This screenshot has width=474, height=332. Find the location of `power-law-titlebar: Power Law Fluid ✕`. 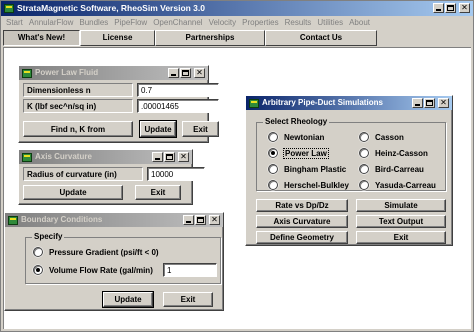

power-law-titlebar: Power Law Fluid ✕ is located at coordinates (113, 73).